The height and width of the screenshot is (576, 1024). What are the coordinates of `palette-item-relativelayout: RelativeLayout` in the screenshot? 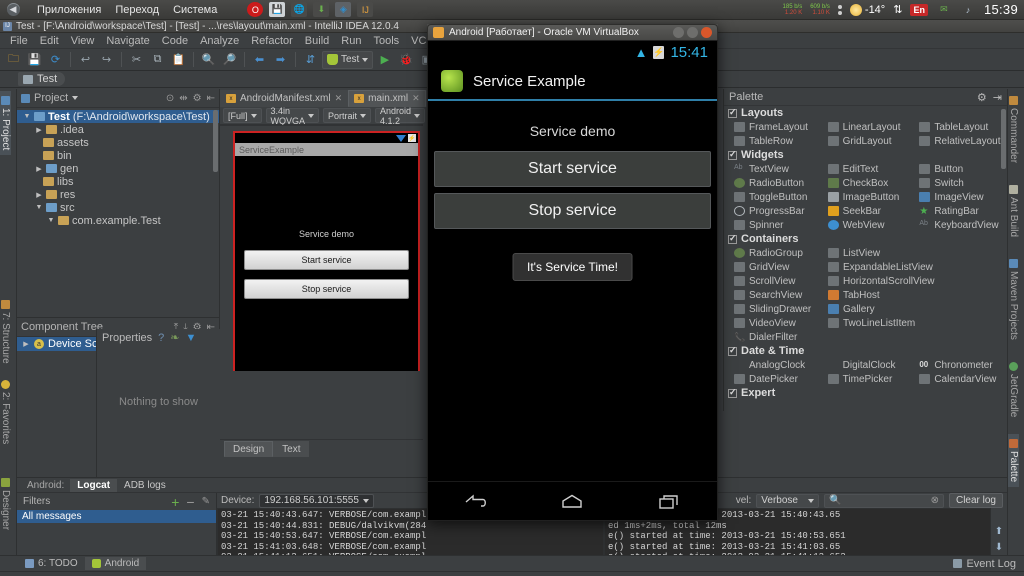 It's located at (963, 141).